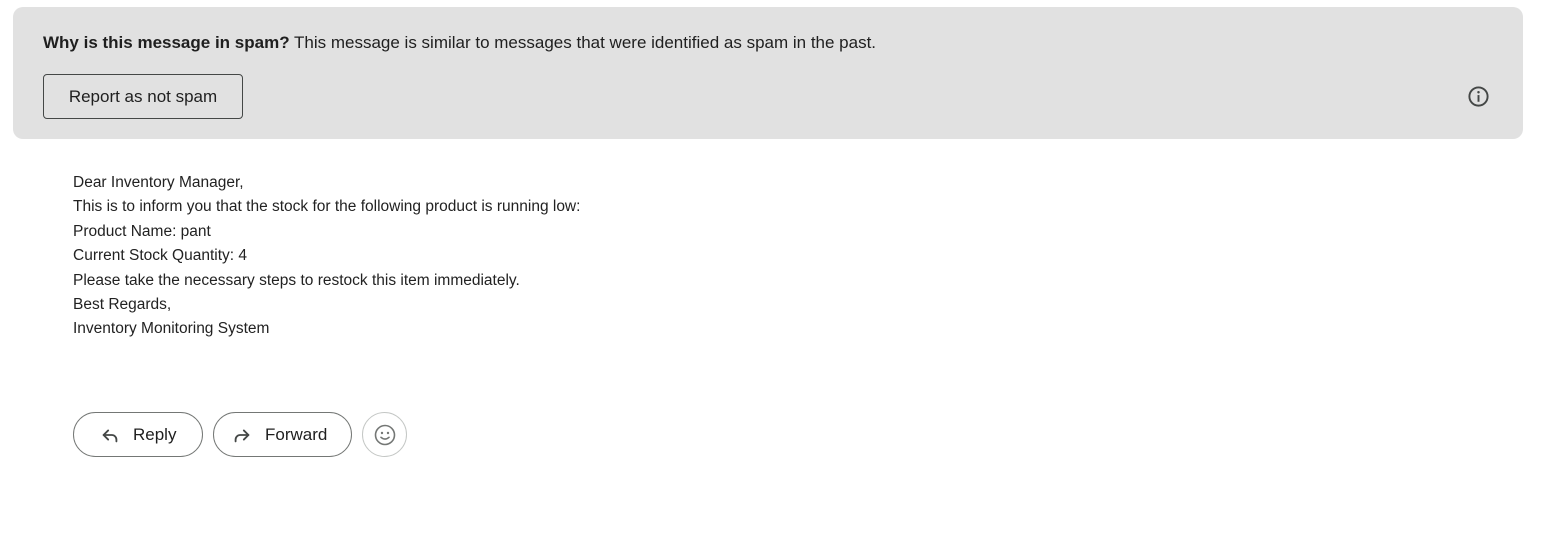  Describe the element at coordinates (142, 231) in the screenshot. I see `message-line-product: Product Name: pant` at that location.